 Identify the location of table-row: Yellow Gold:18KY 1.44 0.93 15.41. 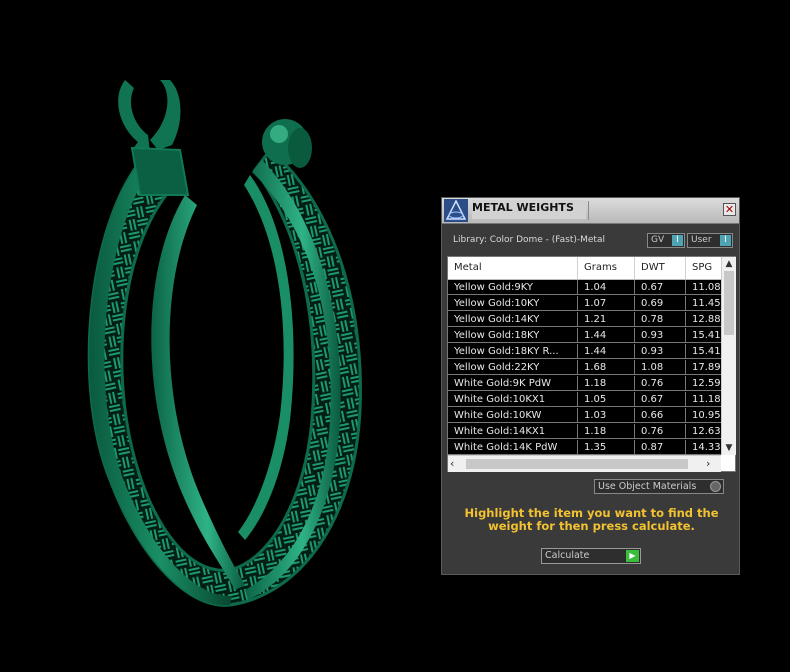
(584, 336).